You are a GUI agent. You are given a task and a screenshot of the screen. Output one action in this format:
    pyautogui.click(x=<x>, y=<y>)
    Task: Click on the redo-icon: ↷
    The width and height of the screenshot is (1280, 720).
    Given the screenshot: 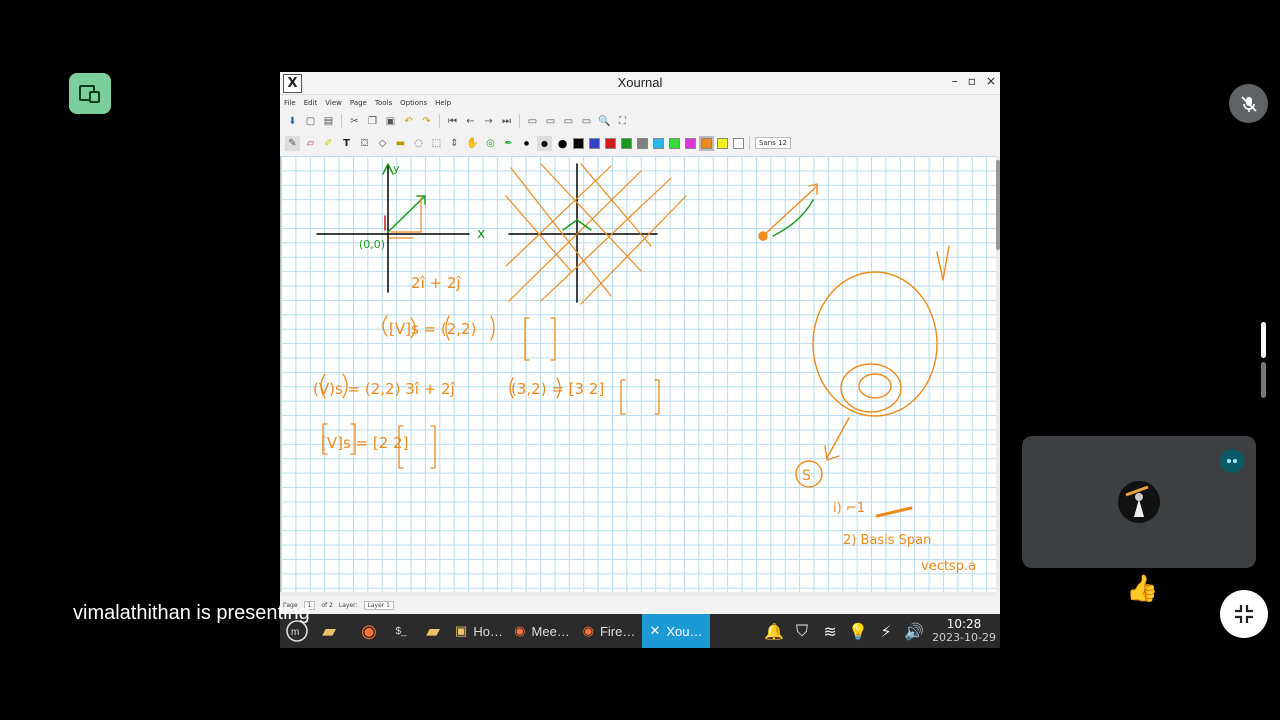 What is the action you would take?
    pyautogui.click(x=426, y=121)
    